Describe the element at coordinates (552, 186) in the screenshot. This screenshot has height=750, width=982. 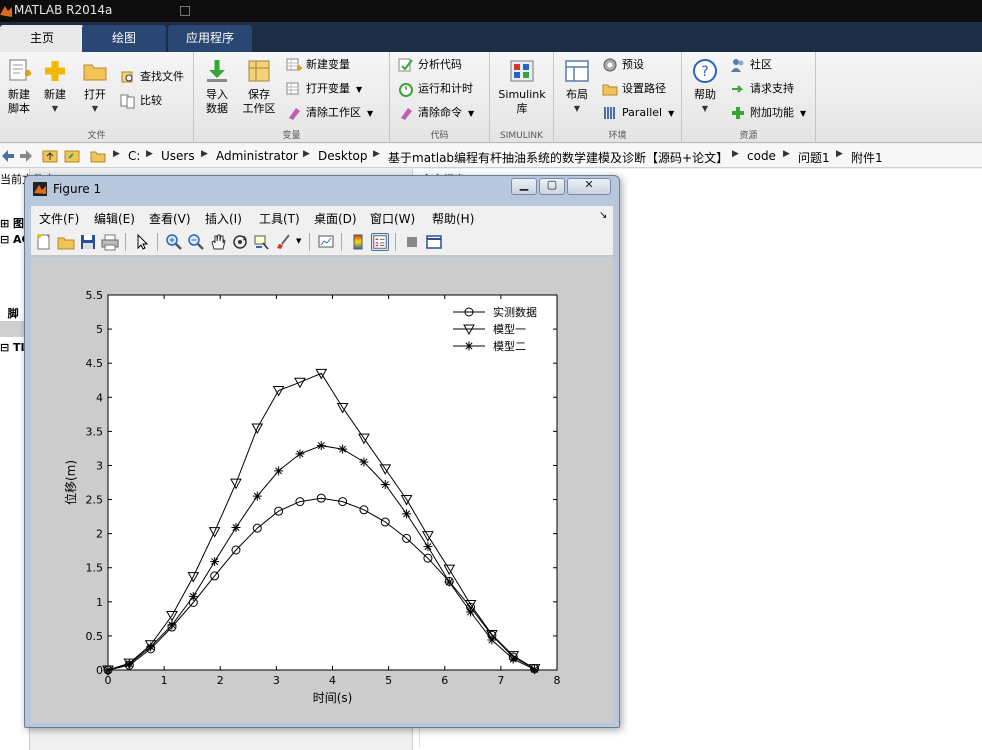
I see `figure-maximize-button: ▢` at that location.